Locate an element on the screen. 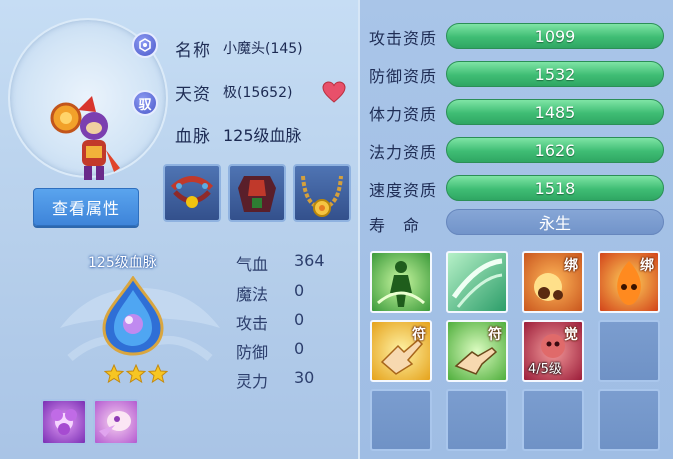 The width and height of the screenshot is (673, 459). bloodline-label: 血脉 is located at coordinates (193, 137).